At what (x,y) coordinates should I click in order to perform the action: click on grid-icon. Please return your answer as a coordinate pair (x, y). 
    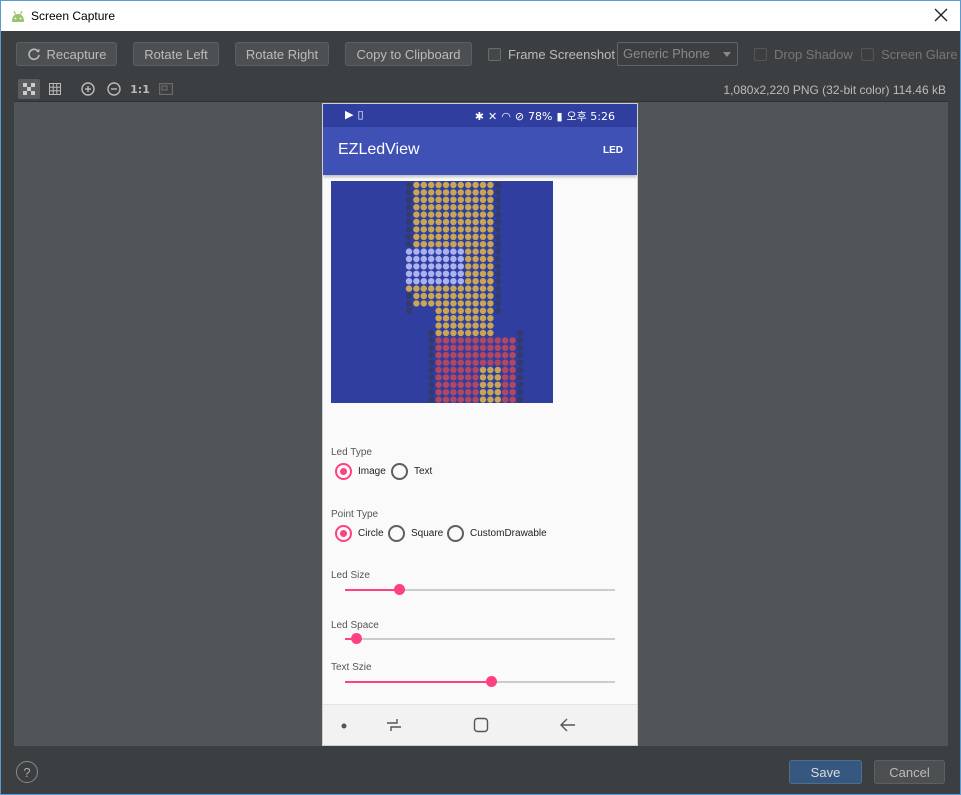
    Looking at the image, I should click on (55, 89).